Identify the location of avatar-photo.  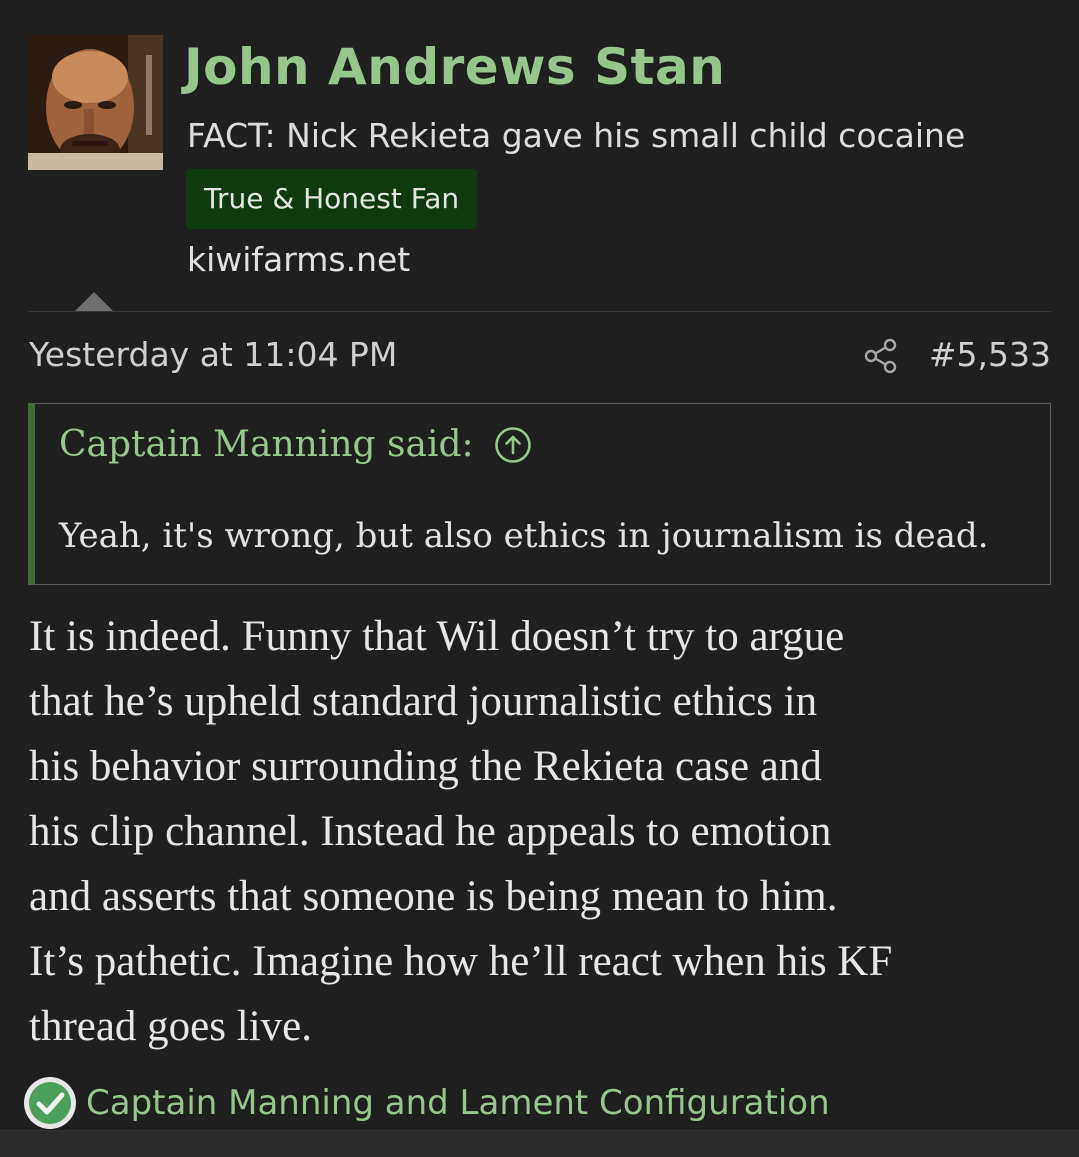
(95, 102).